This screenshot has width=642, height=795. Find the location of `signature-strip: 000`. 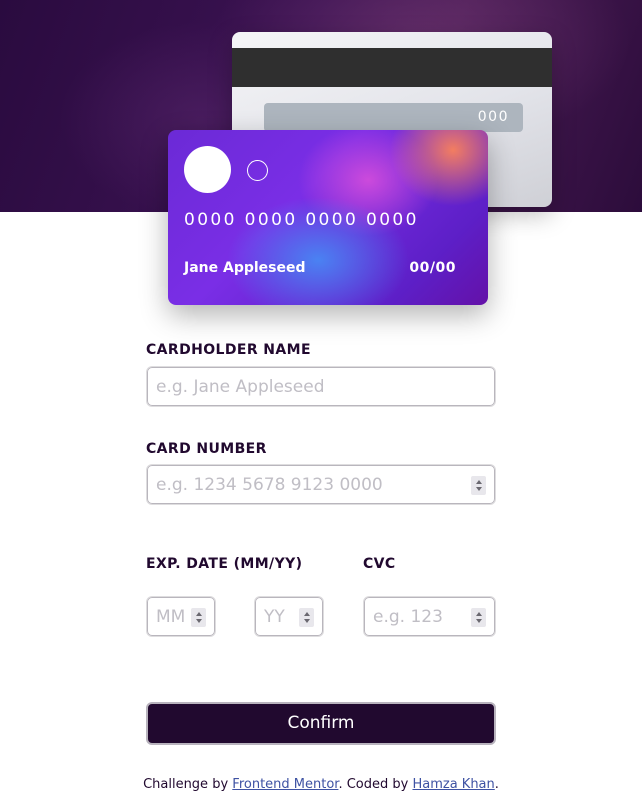

signature-strip: 000 is located at coordinates (393, 117).